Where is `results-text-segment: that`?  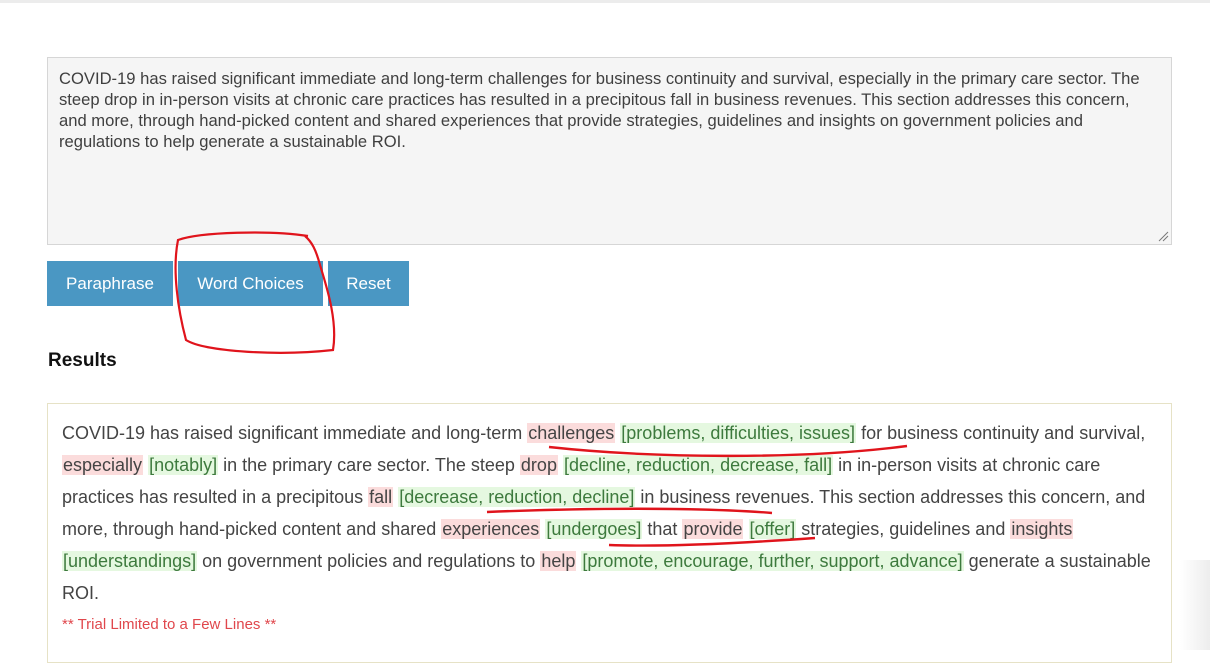
results-text-segment: that is located at coordinates (662, 529).